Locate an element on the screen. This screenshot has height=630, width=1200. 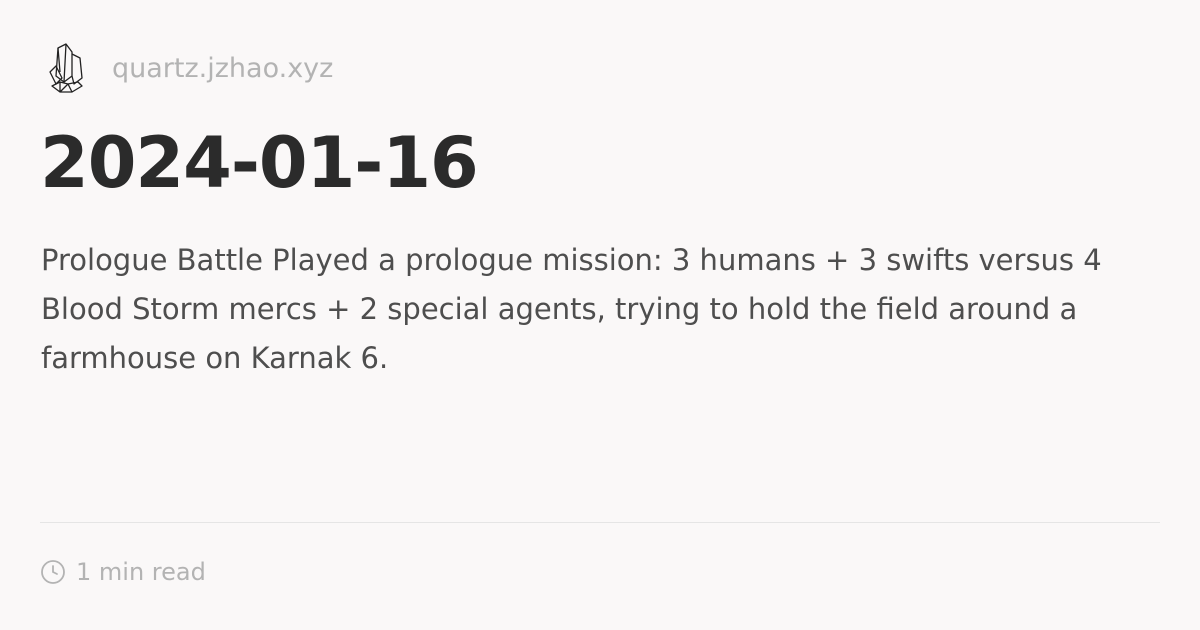
site-header: quartz.jzhao.xyz is located at coordinates (189, 68).